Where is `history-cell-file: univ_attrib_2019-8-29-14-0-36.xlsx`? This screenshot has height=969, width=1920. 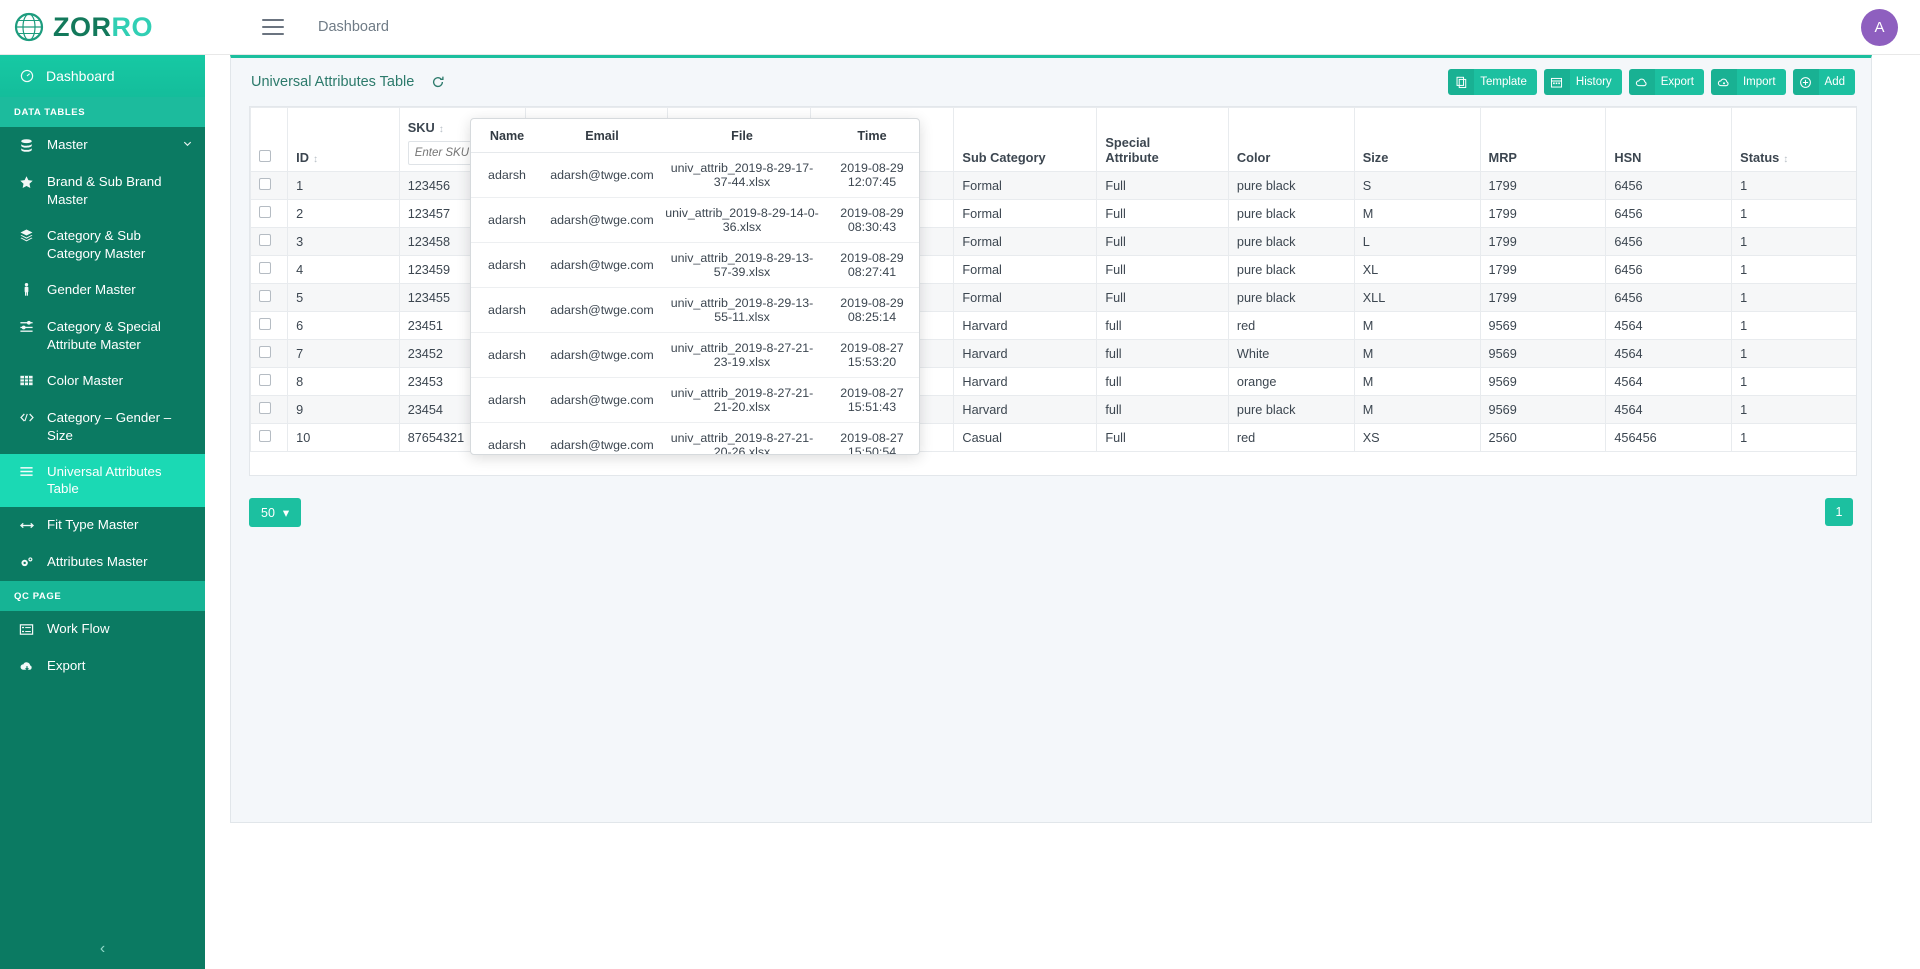
history-cell-file: univ_attrib_2019-8-29-14-0-36.xlsx is located at coordinates (742, 220).